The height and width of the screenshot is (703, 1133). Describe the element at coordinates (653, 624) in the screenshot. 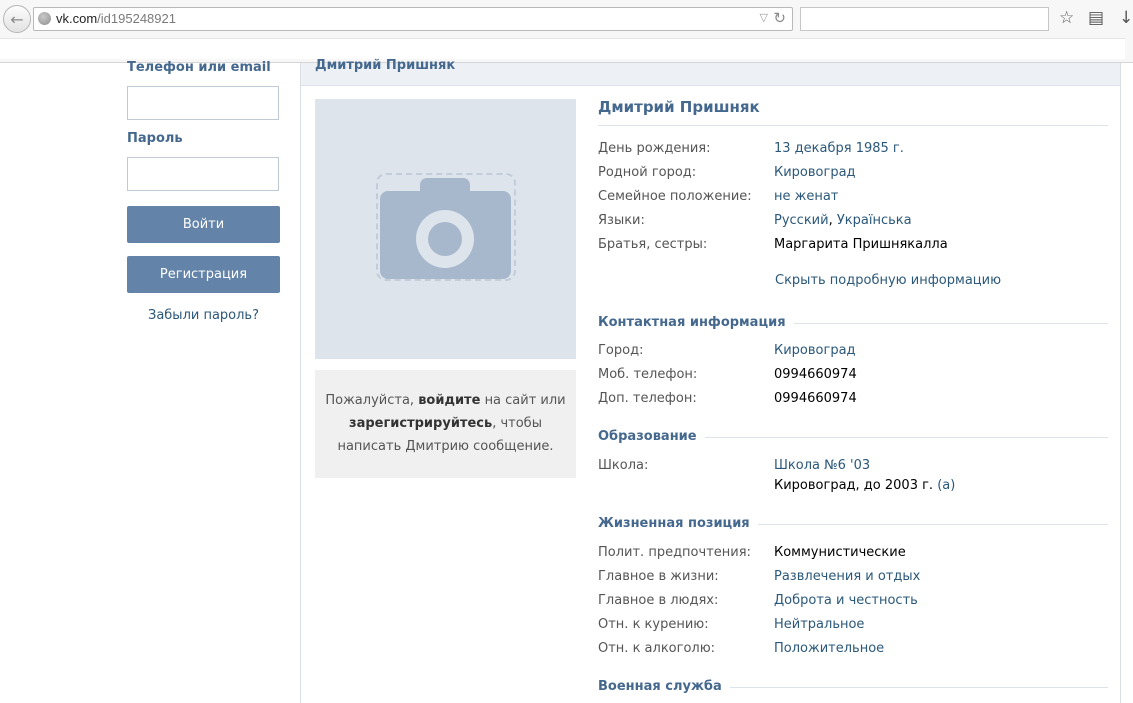

I see `smoking-label: Отн. к курению:` at that location.